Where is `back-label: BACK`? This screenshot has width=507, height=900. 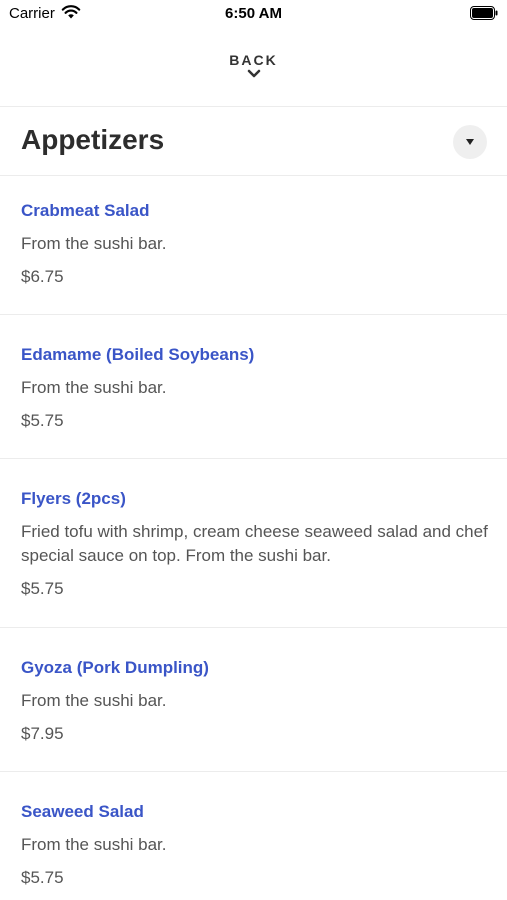
back-label: BACK is located at coordinates (253, 60).